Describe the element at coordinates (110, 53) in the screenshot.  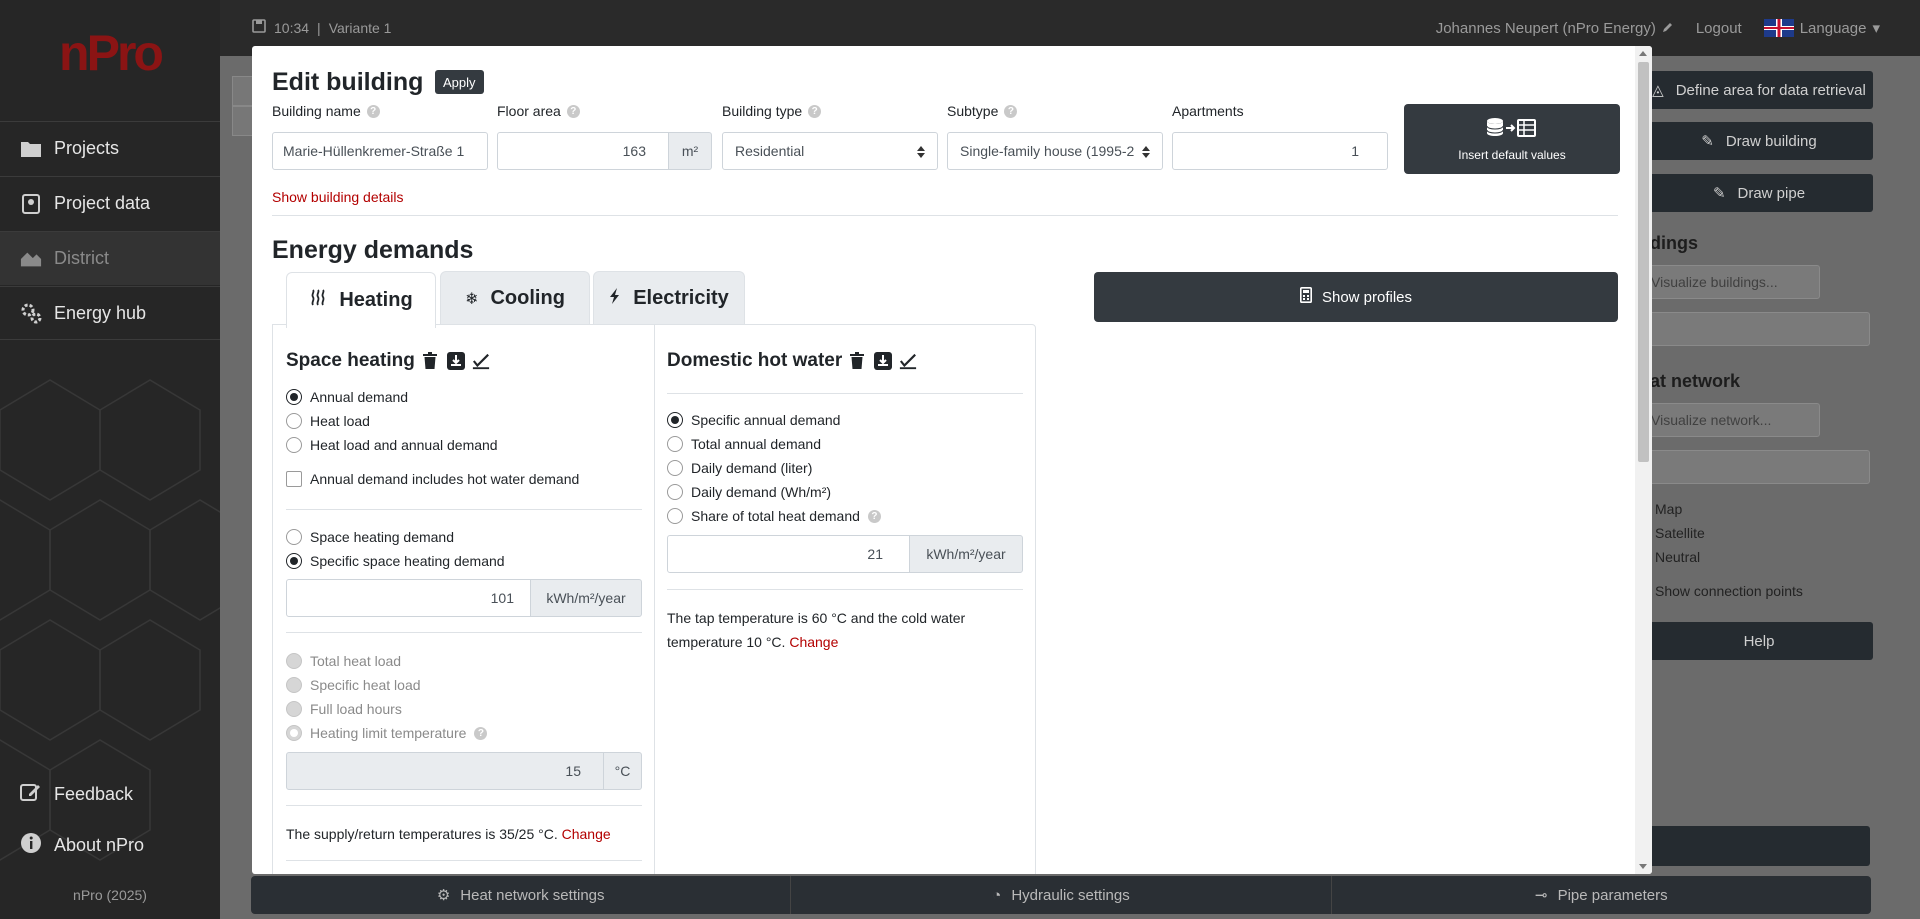
I see `app-logo: nPro` at that location.